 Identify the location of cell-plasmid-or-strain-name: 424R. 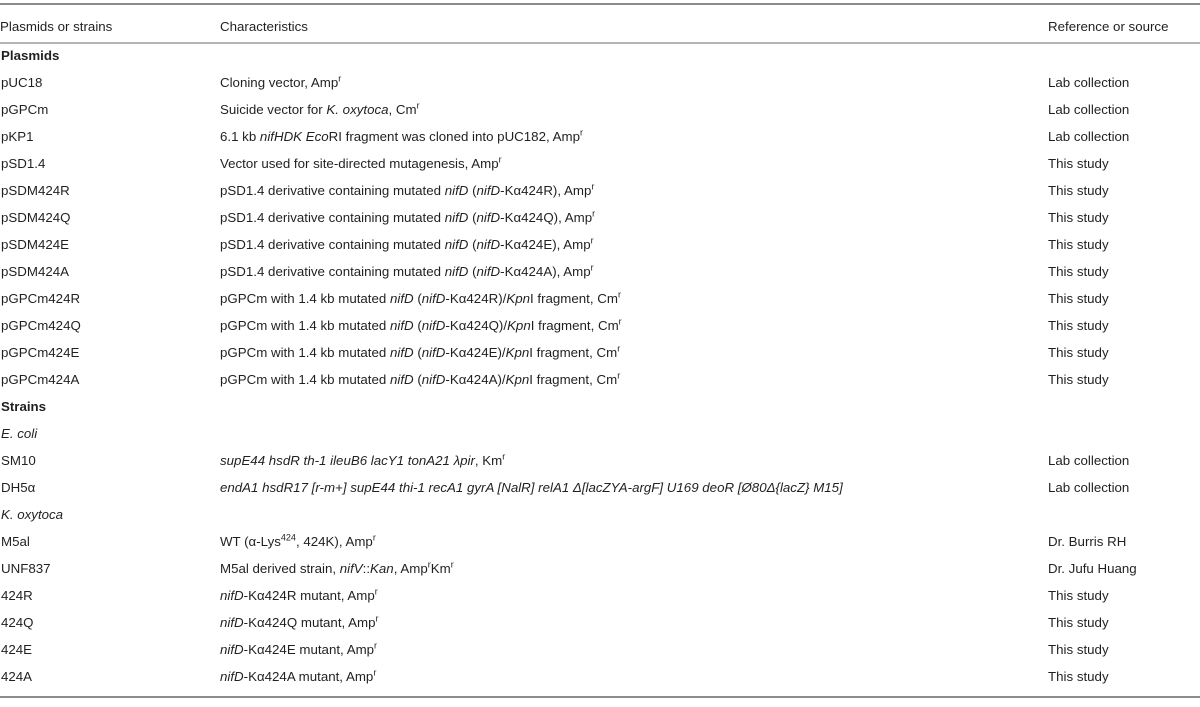
(17, 595).